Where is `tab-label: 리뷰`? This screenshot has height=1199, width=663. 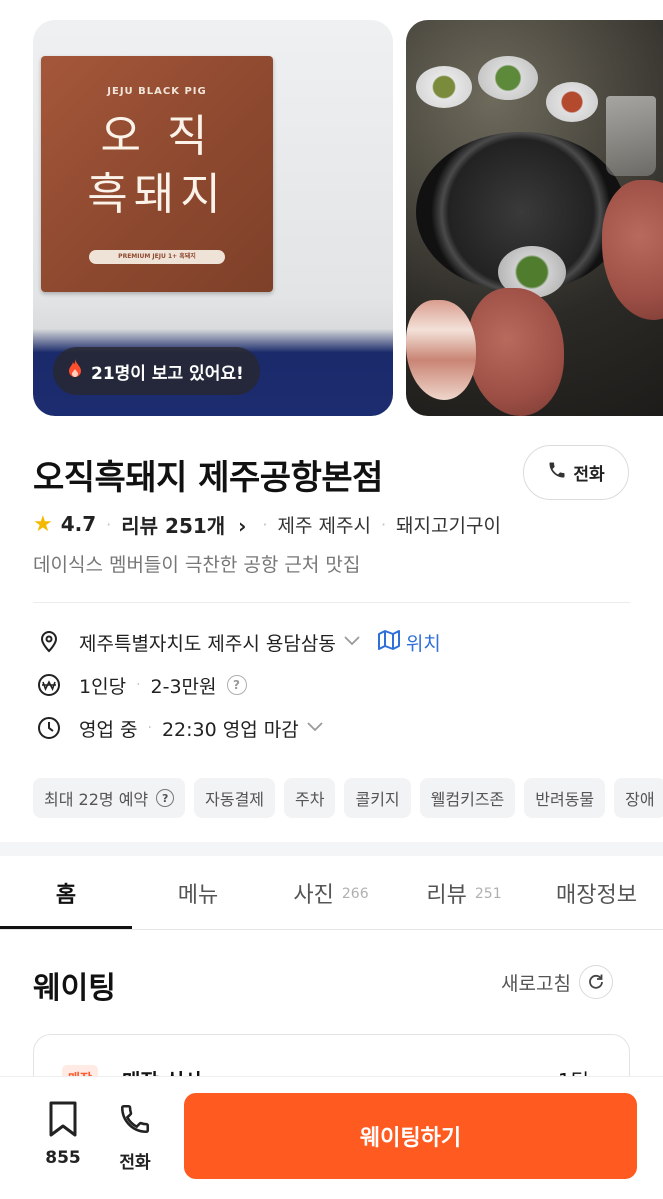
tab-label: 리뷰 is located at coordinates (446, 895).